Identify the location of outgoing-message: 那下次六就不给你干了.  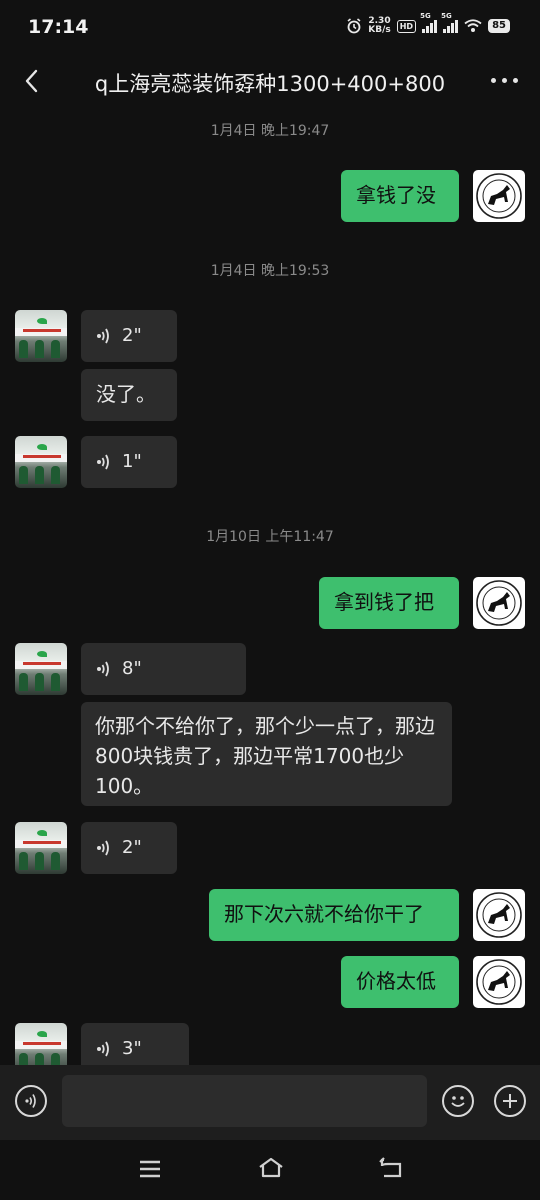
(334, 915).